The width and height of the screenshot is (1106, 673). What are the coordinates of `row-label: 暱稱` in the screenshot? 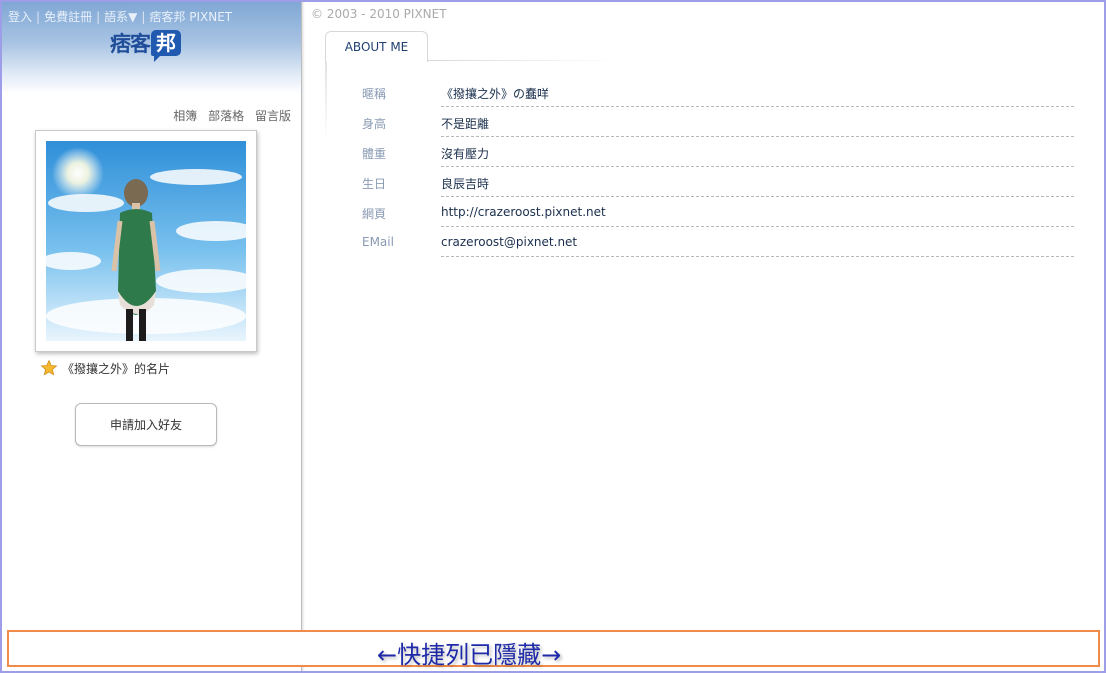 It's located at (374, 94).